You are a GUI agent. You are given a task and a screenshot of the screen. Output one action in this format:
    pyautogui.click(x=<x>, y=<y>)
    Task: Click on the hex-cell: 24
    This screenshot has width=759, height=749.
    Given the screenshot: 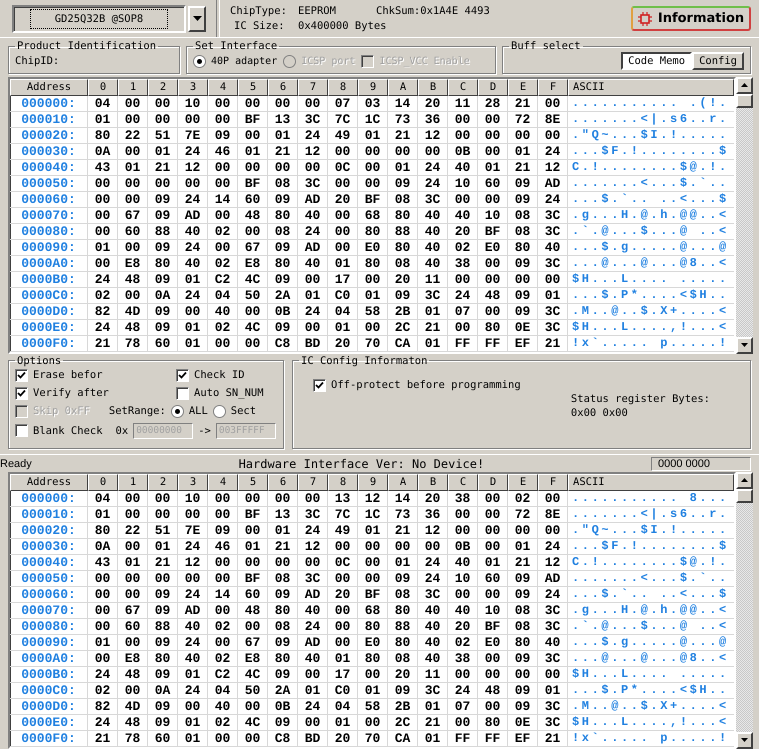 What is the action you would take?
    pyautogui.click(x=193, y=200)
    